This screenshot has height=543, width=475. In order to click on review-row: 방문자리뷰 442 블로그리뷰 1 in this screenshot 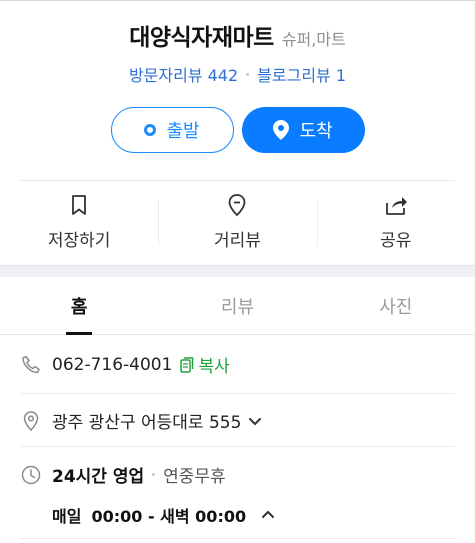, I will do `click(237, 74)`.